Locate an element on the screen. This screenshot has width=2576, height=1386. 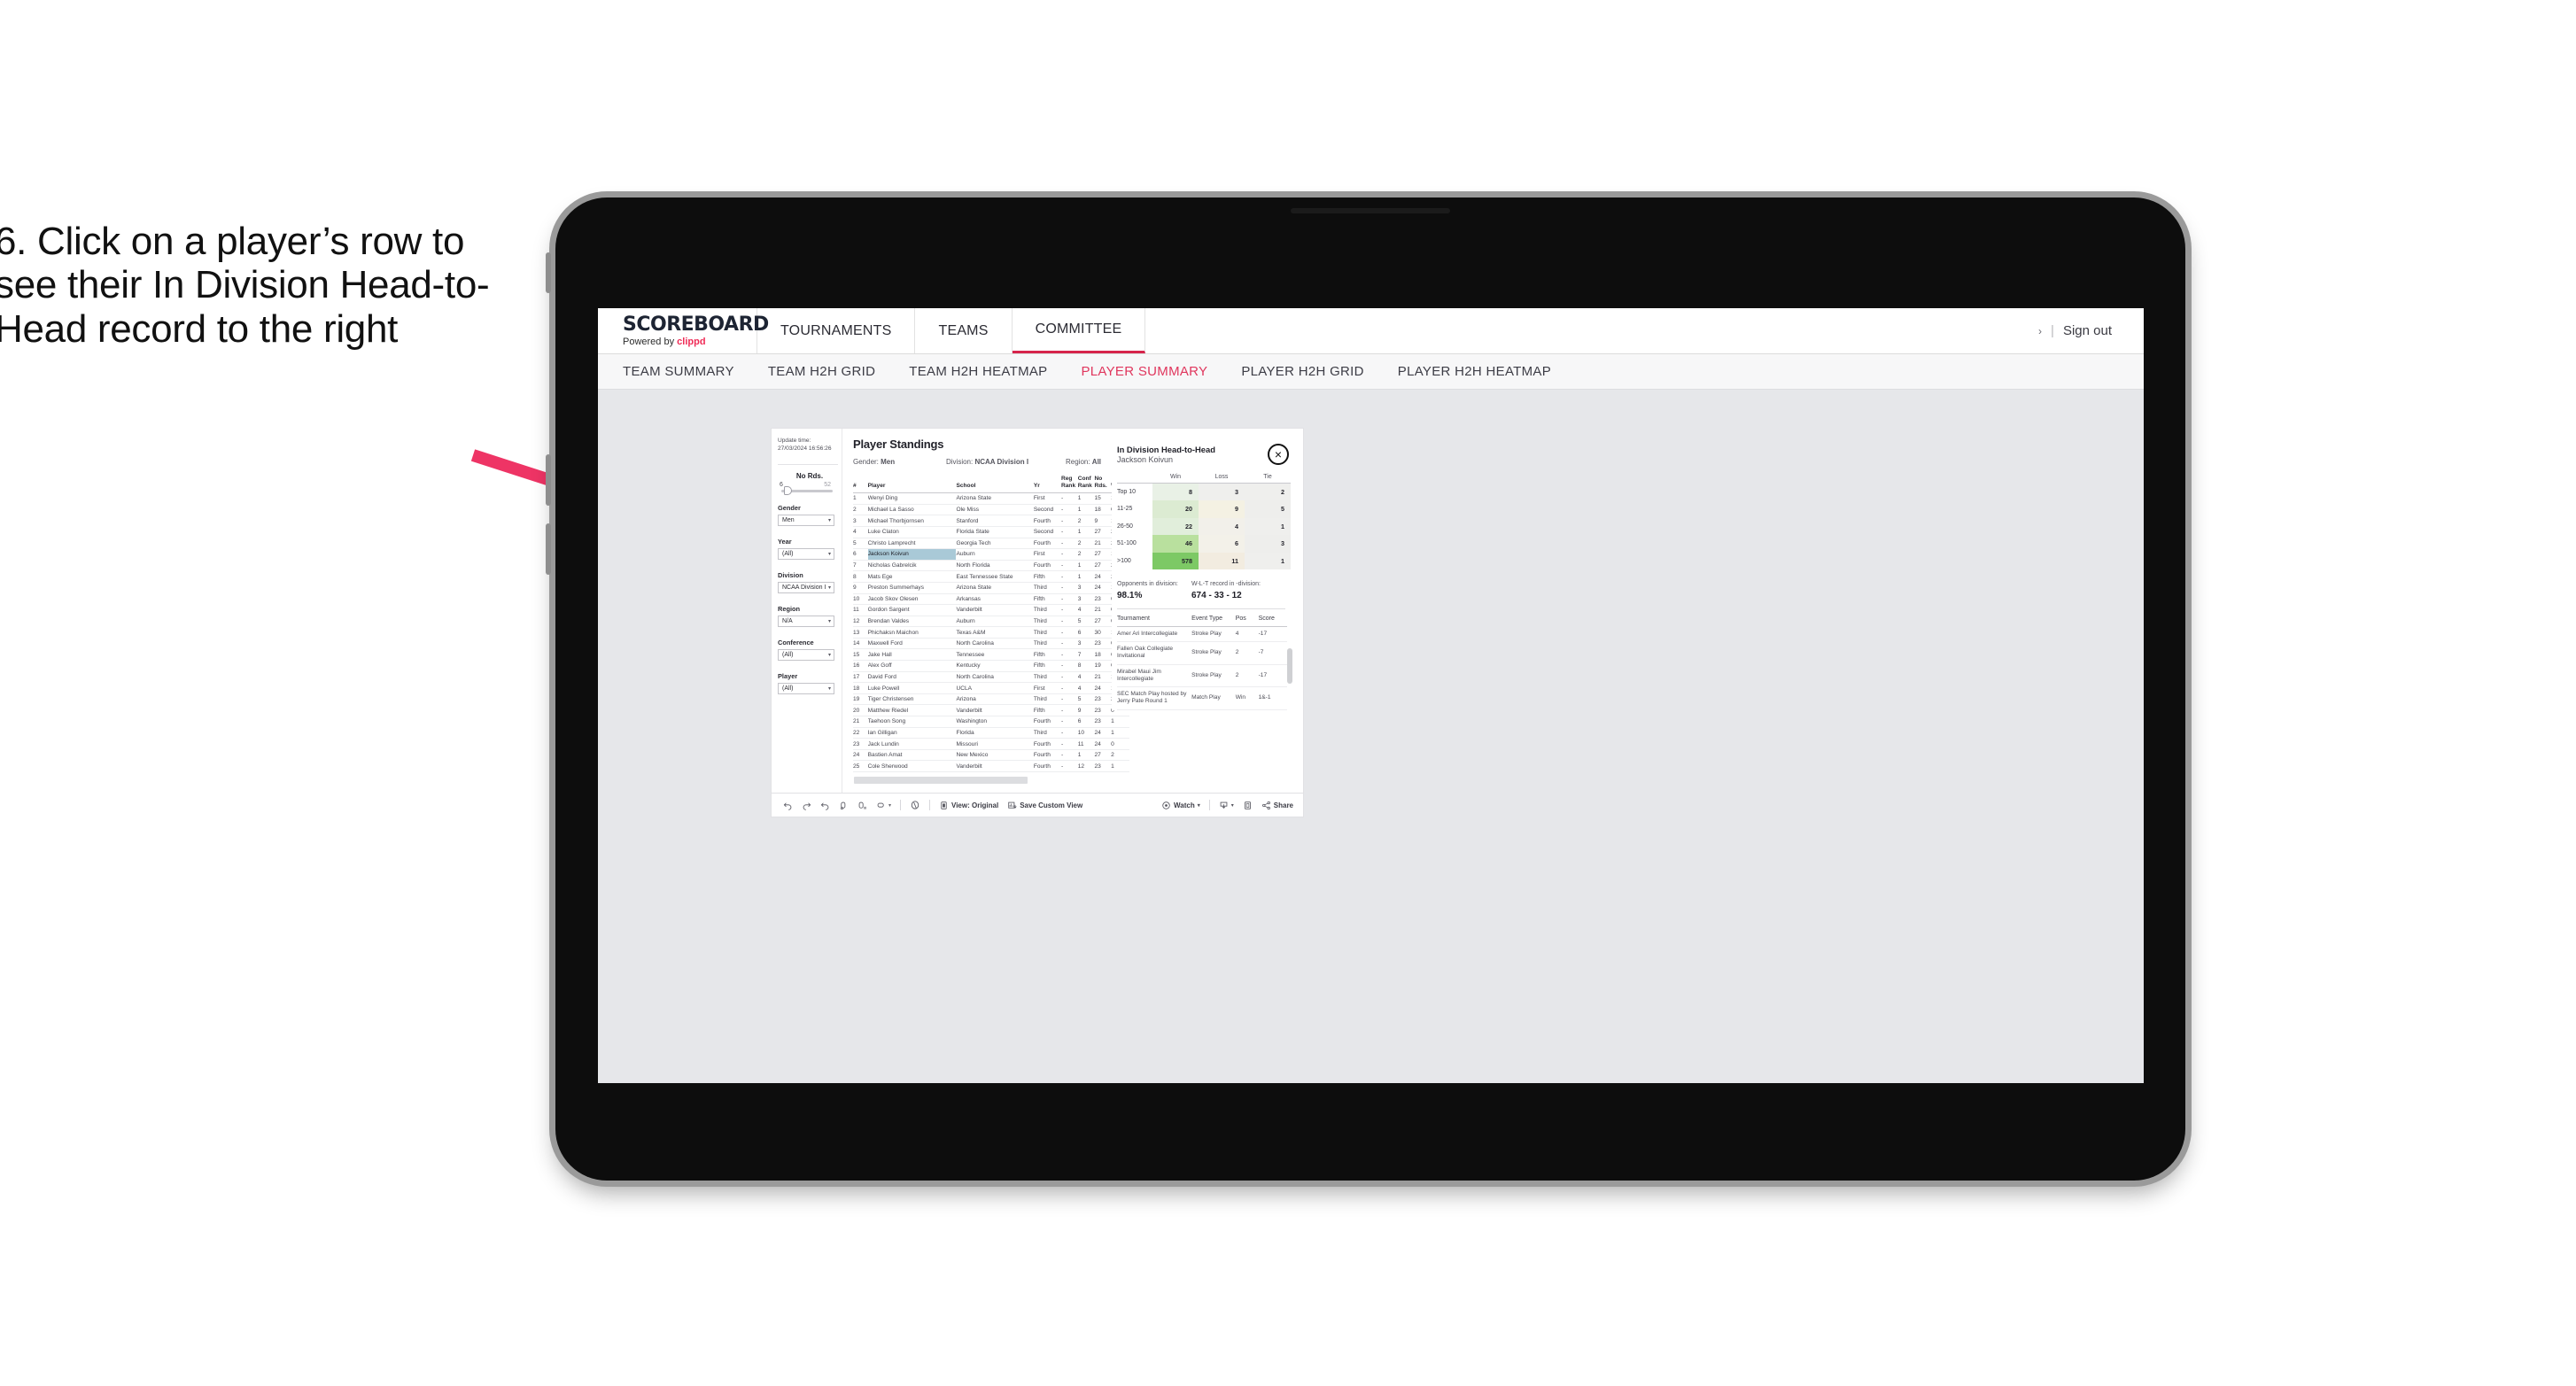
conf-rank-cell: 4 is located at coordinates (1086, 688).